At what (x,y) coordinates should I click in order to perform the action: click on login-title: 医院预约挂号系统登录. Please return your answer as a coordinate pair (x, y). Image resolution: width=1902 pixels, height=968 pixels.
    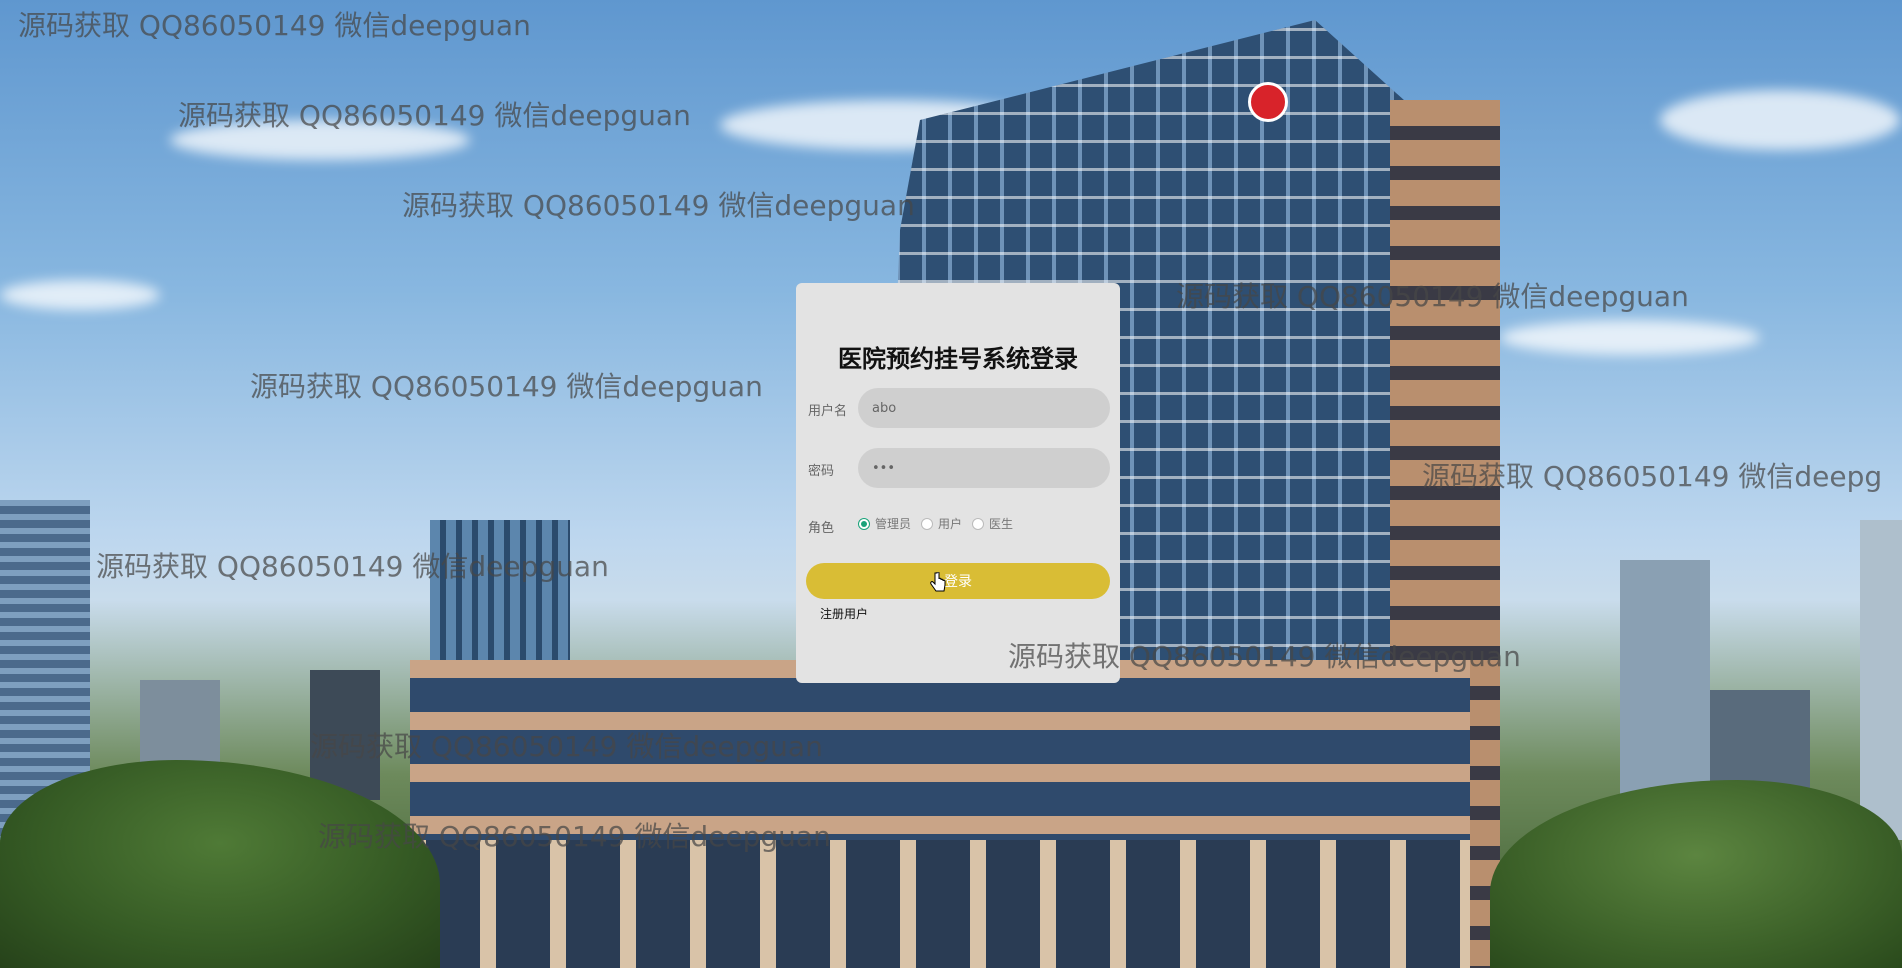
    Looking at the image, I should click on (958, 359).